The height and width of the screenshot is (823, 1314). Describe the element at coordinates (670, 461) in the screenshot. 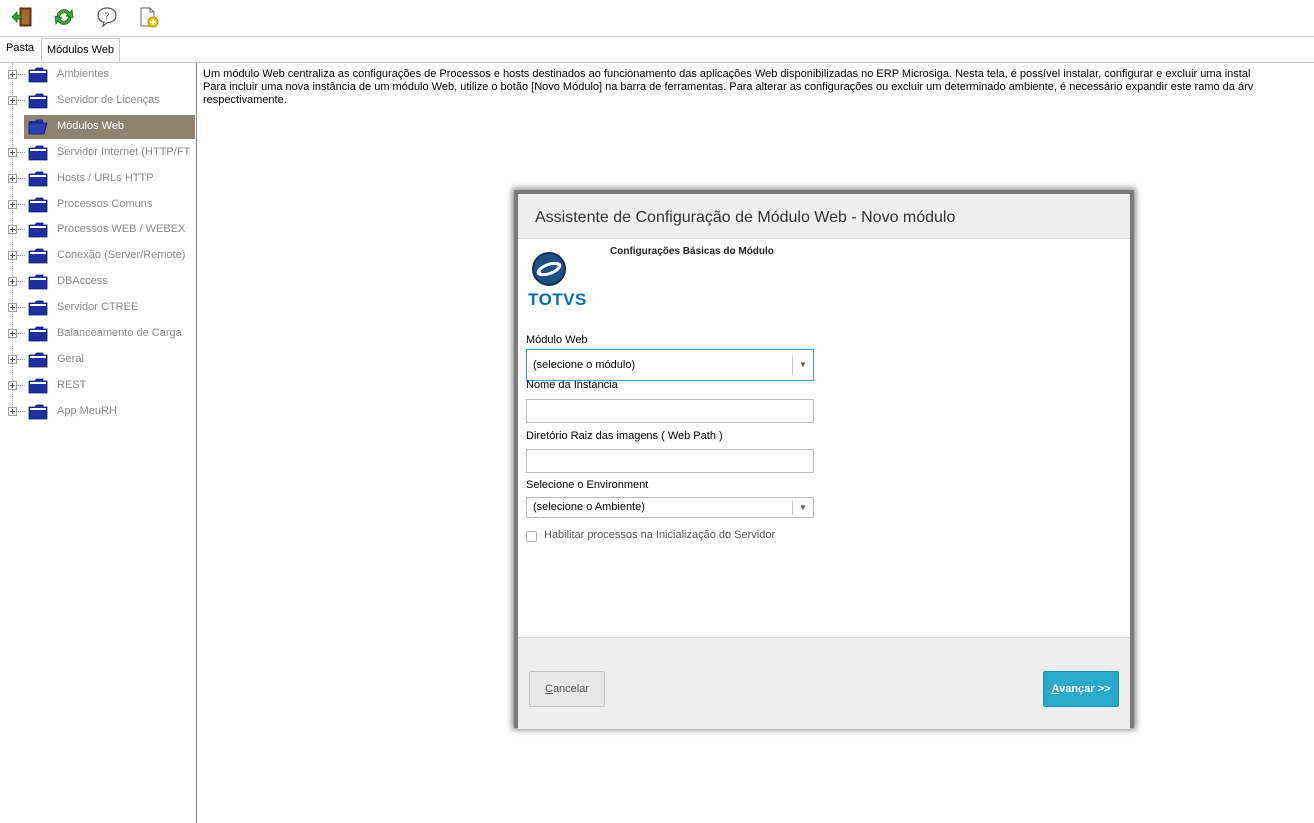

I see `diretorio-raiz-input` at that location.